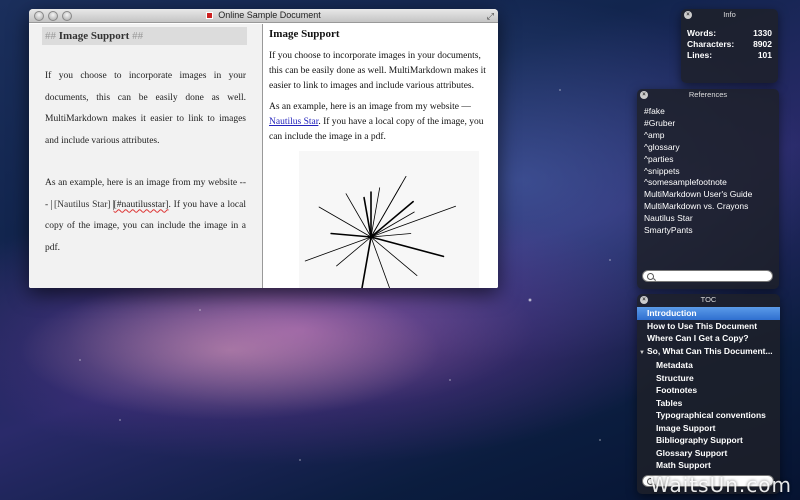 The width and height of the screenshot is (800, 500). I want to click on toc-panel-header: × TOC, so click(708, 300).